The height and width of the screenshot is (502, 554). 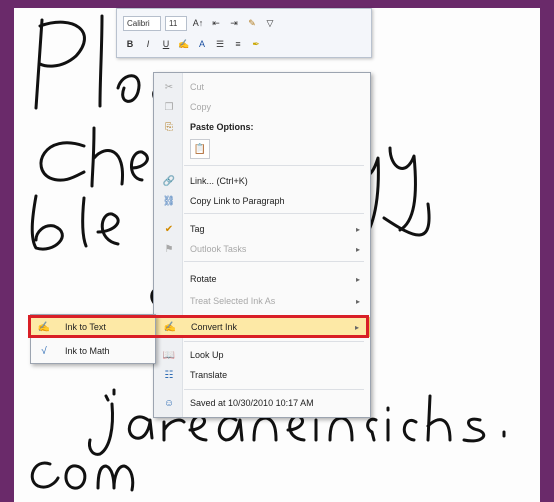 I want to click on menu-item-outlook-tasks: ⚑ Outlook Tasks ▸, so click(x=262, y=249).